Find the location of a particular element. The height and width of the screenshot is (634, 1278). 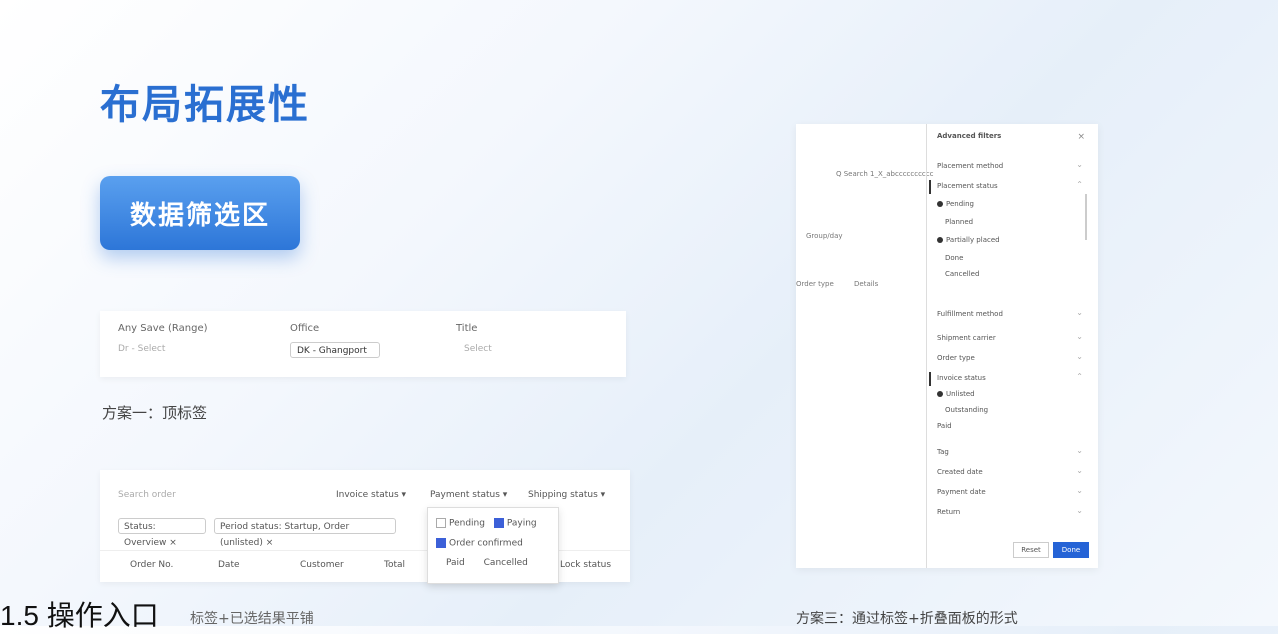

radio-option: Planned is located at coordinates (959, 222).